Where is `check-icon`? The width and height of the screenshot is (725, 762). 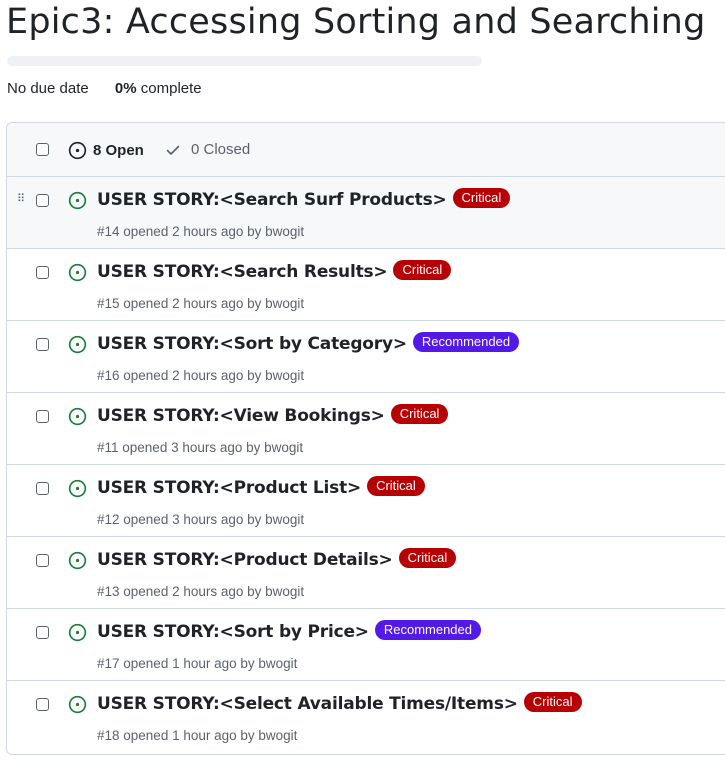
check-icon is located at coordinates (173, 150).